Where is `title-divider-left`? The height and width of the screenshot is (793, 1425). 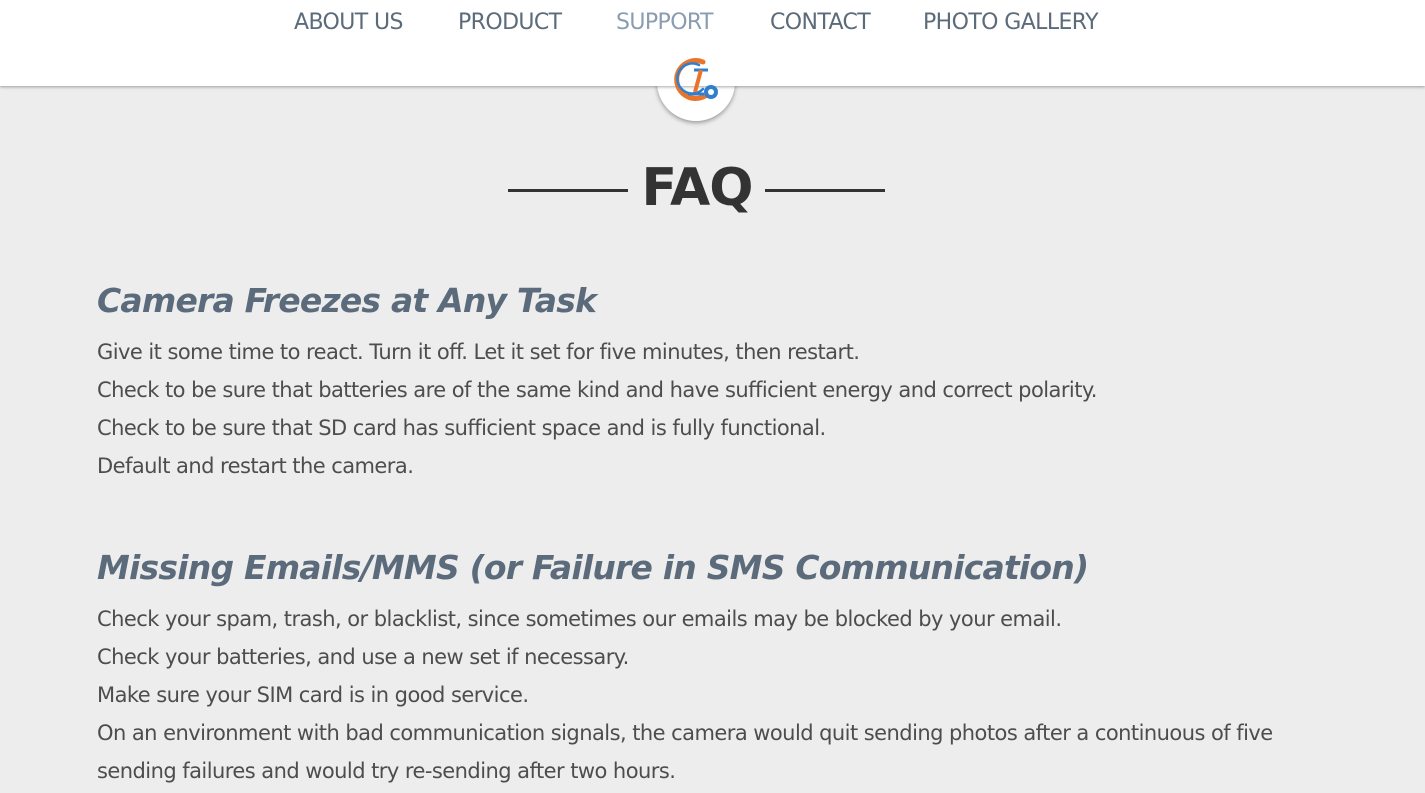
title-divider-left is located at coordinates (568, 190).